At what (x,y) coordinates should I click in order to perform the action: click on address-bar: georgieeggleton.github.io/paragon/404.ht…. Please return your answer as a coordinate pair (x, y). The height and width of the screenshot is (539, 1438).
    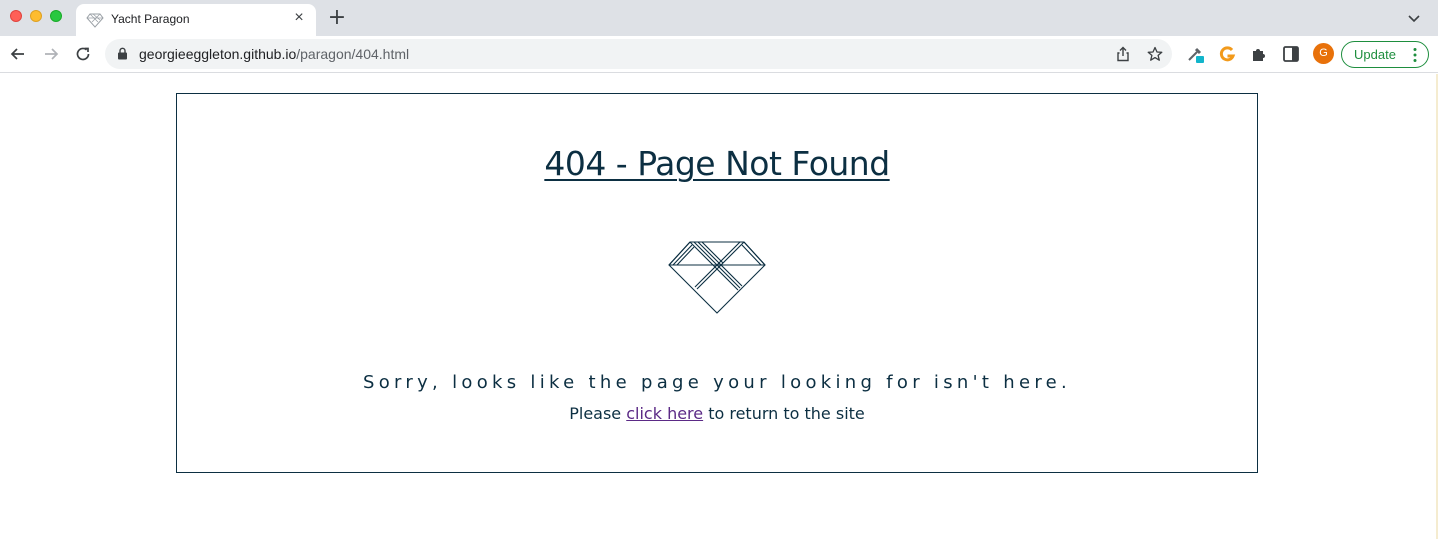
    Looking at the image, I should click on (638, 54).